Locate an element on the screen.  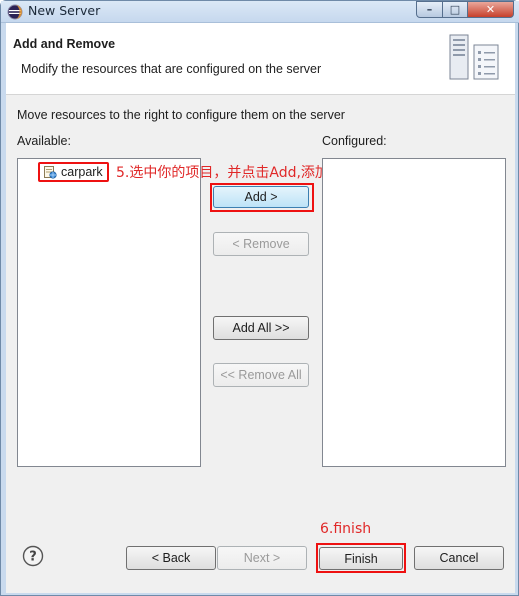
minimize-button: – is located at coordinates (429, 9).